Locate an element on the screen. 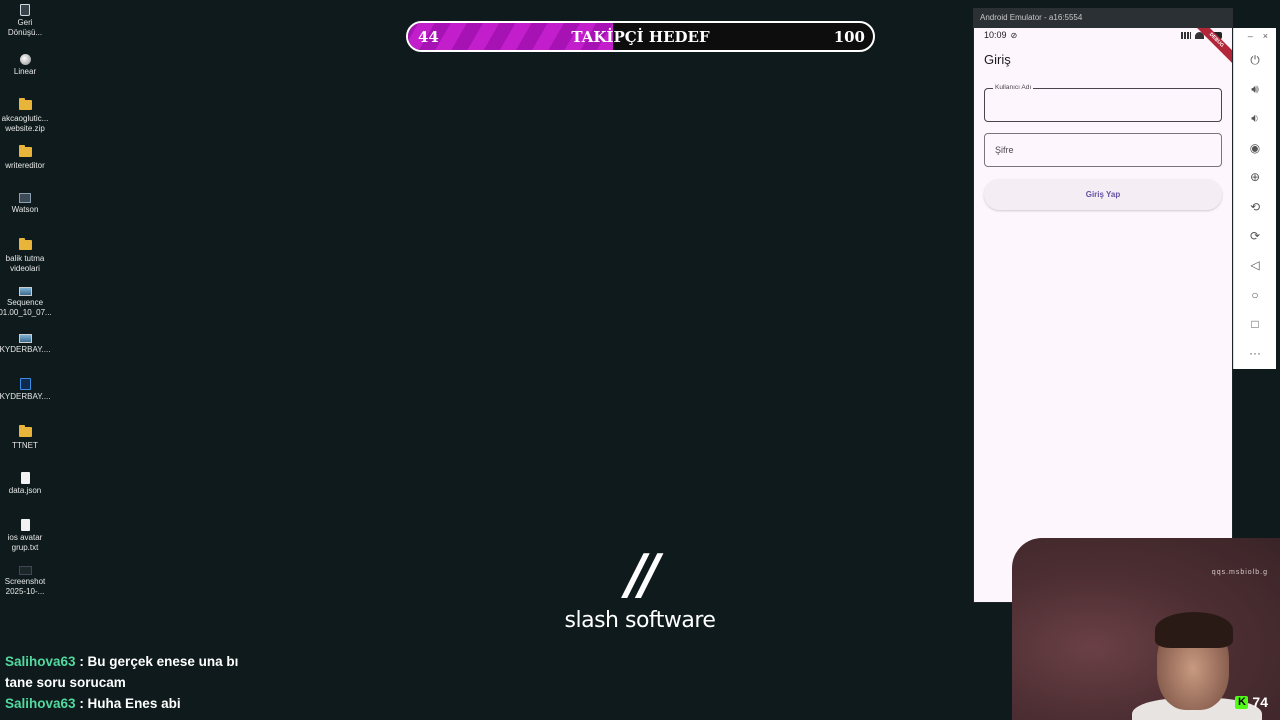 This screenshot has width=1280, height=720. streamer-hair is located at coordinates (1194, 630).